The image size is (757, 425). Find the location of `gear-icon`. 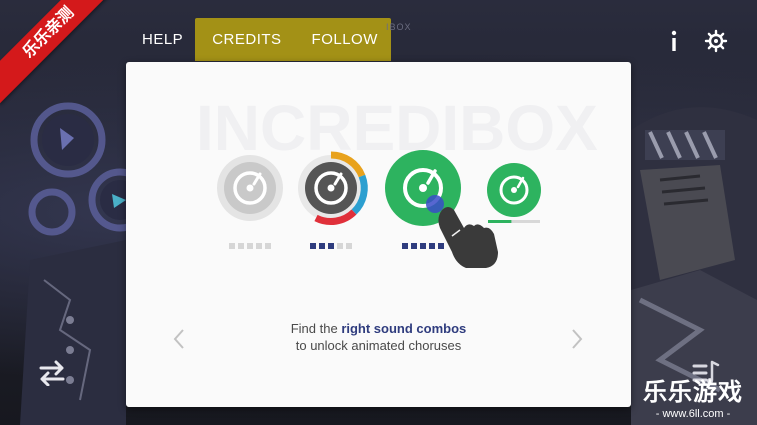

gear-icon is located at coordinates (716, 41).